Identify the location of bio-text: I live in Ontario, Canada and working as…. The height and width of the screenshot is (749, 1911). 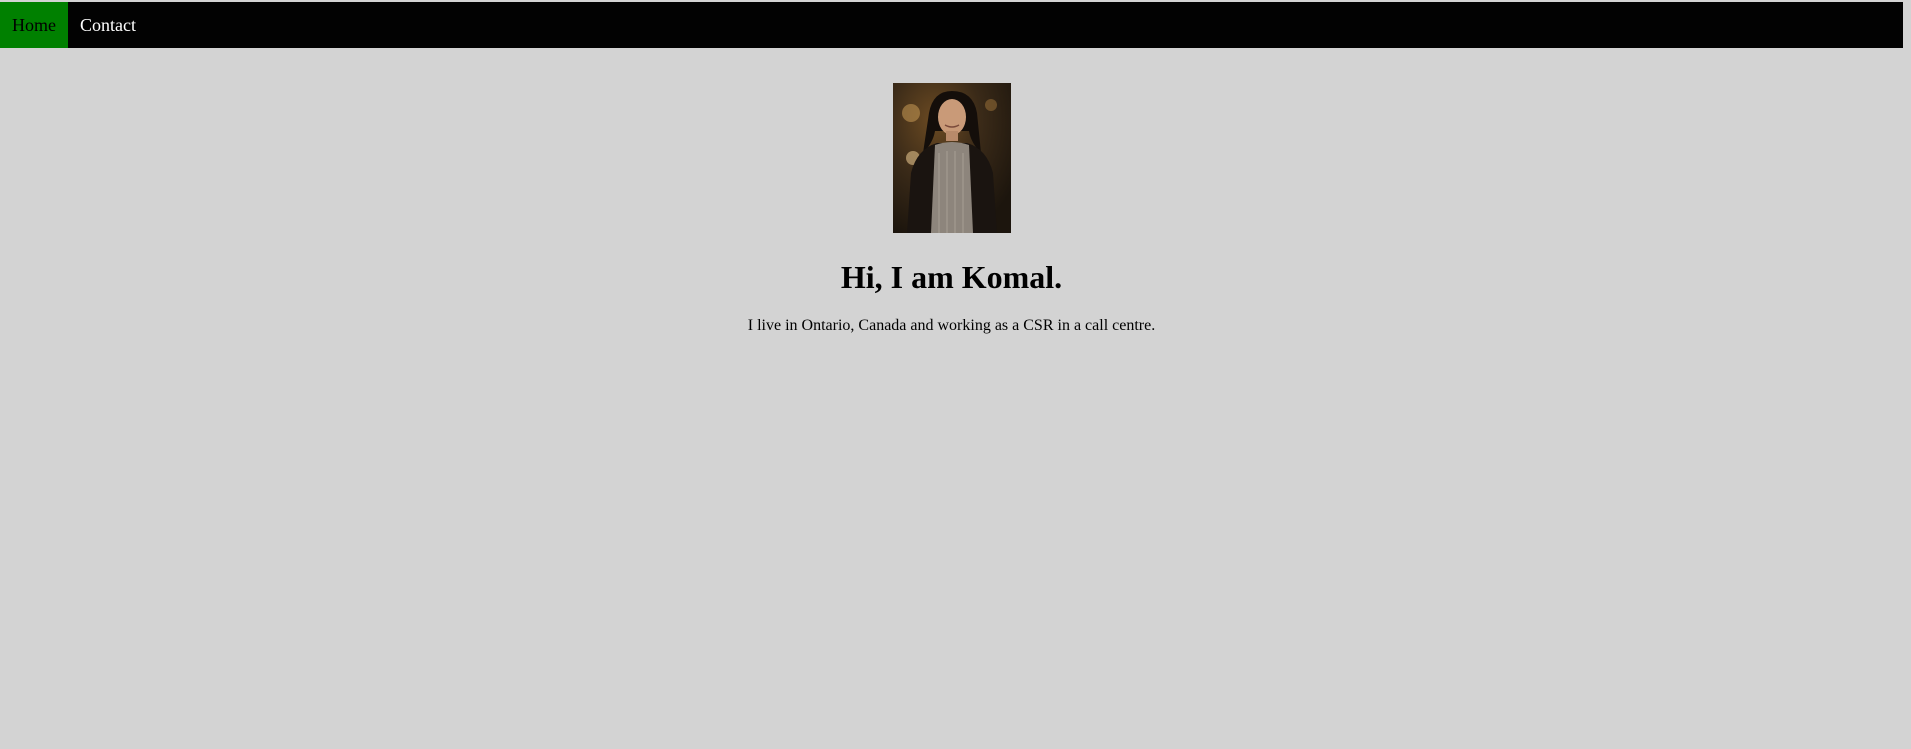
(951, 325).